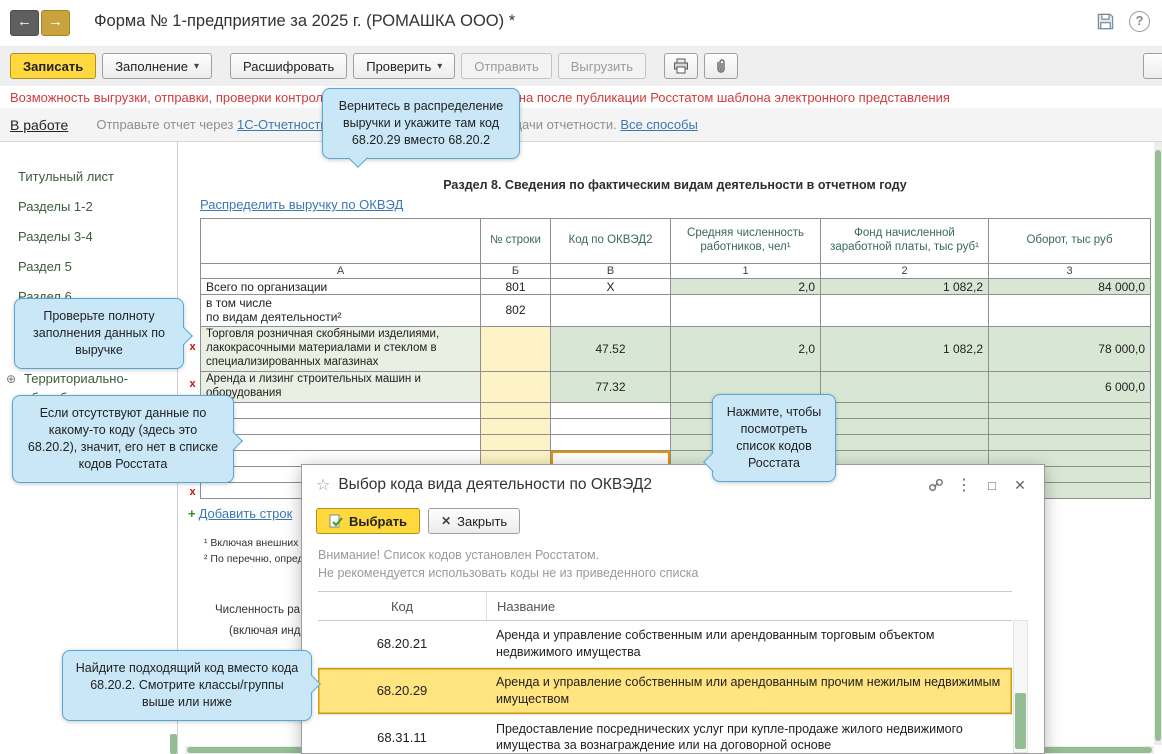 Image resolution: width=1162 pixels, height=754 pixels. I want to click on okved-code: 68.20.21, so click(402, 644).